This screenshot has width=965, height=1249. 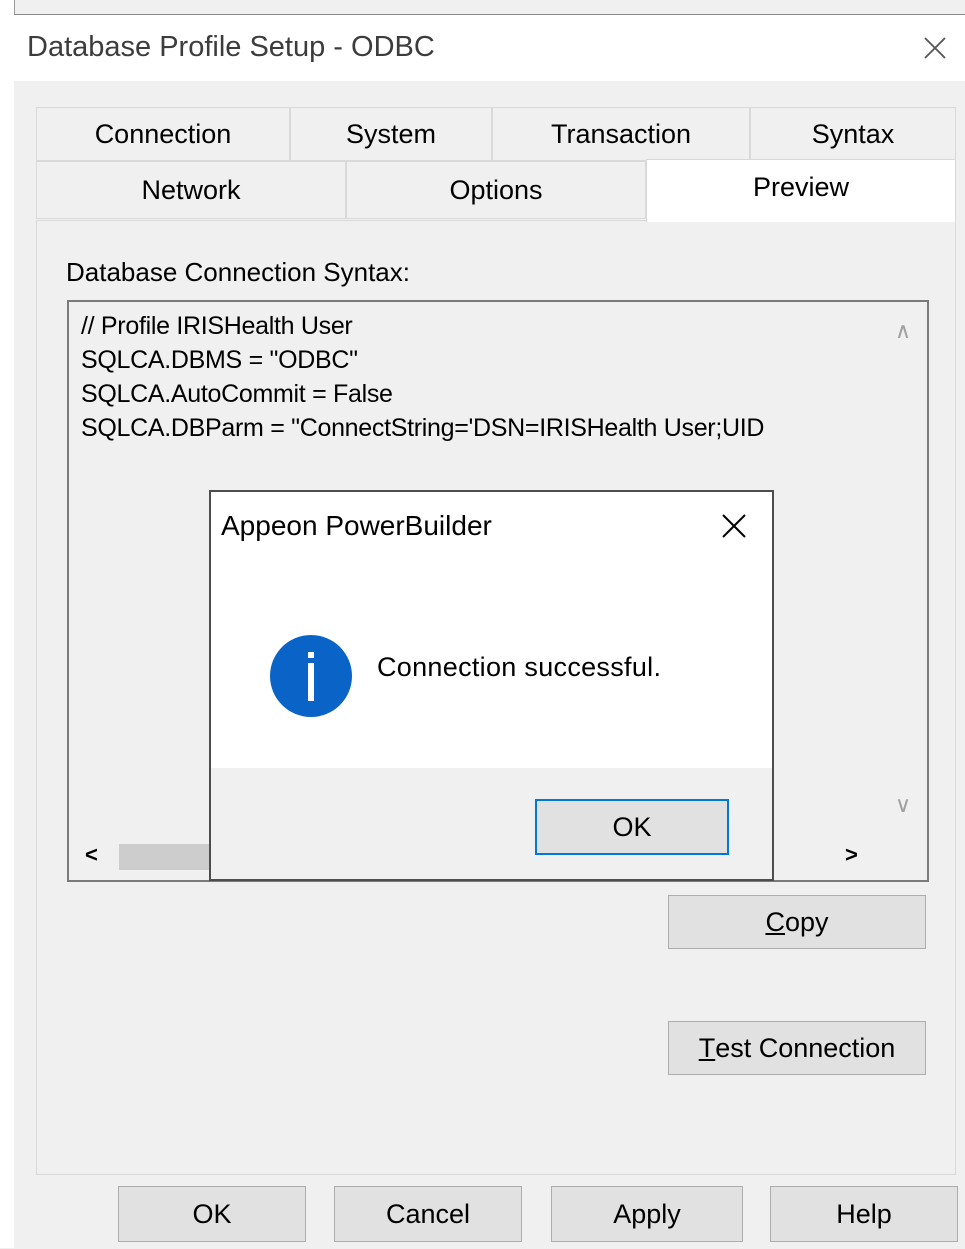 I want to click on window-close-button, so click(x=935, y=48).